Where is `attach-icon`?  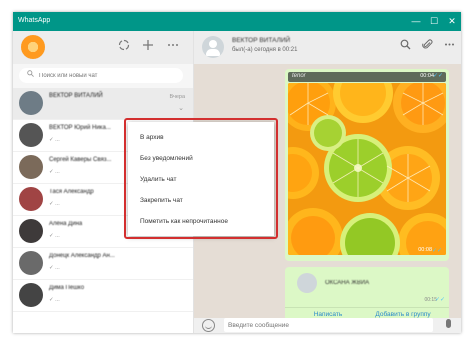 attach-icon is located at coordinates (427, 46).